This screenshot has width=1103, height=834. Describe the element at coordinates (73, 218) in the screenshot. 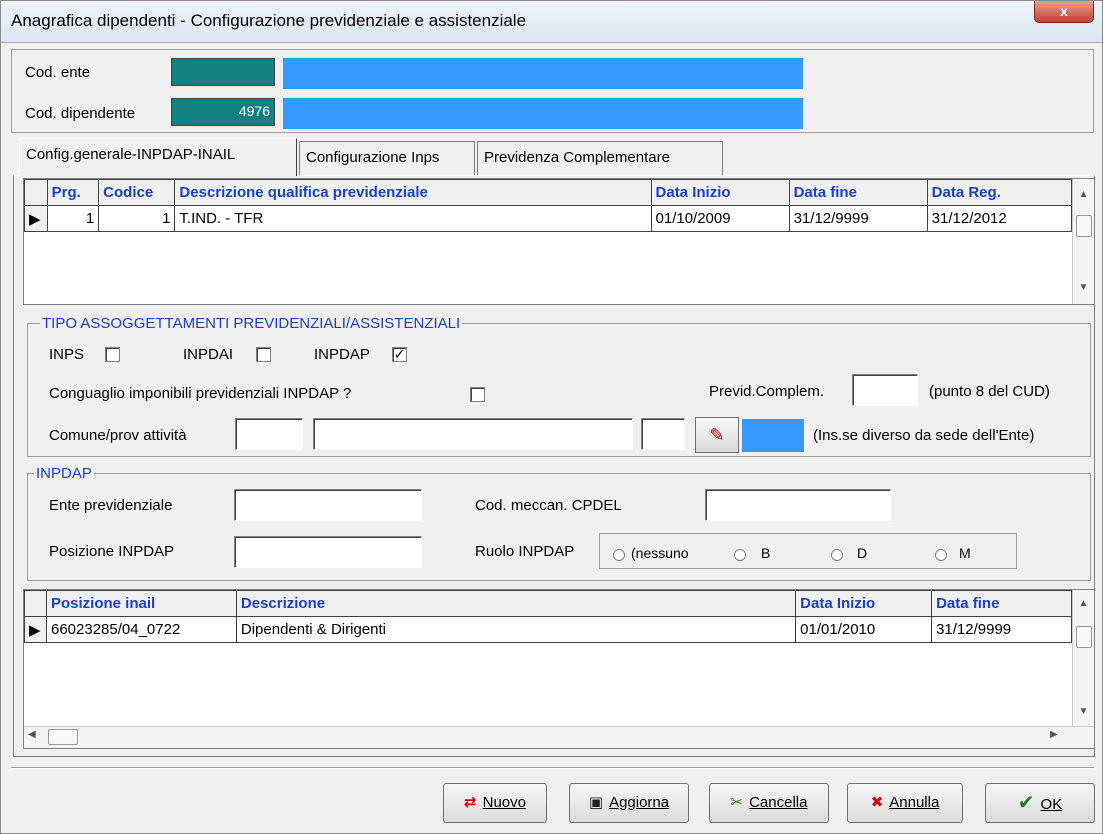

I see `cell-prg: 1` at that location.